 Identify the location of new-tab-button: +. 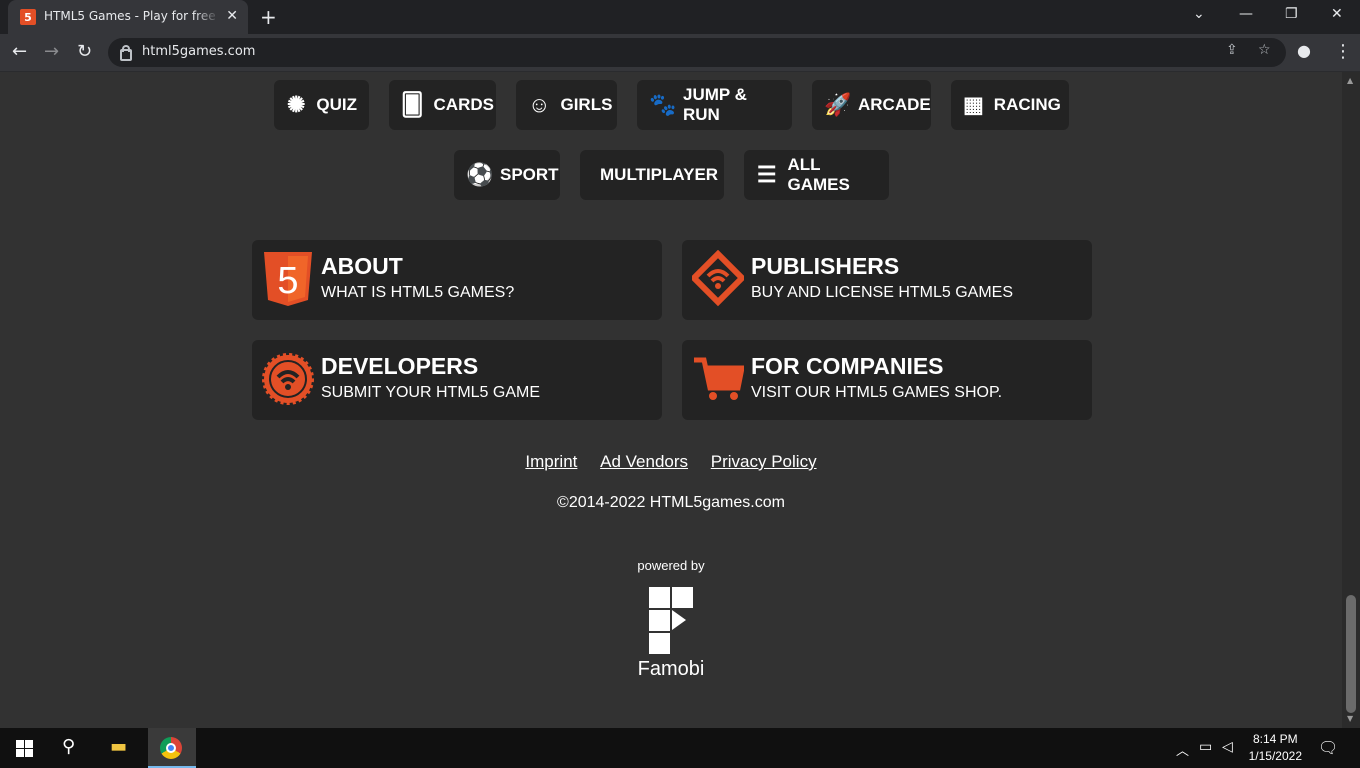
(268, 17).